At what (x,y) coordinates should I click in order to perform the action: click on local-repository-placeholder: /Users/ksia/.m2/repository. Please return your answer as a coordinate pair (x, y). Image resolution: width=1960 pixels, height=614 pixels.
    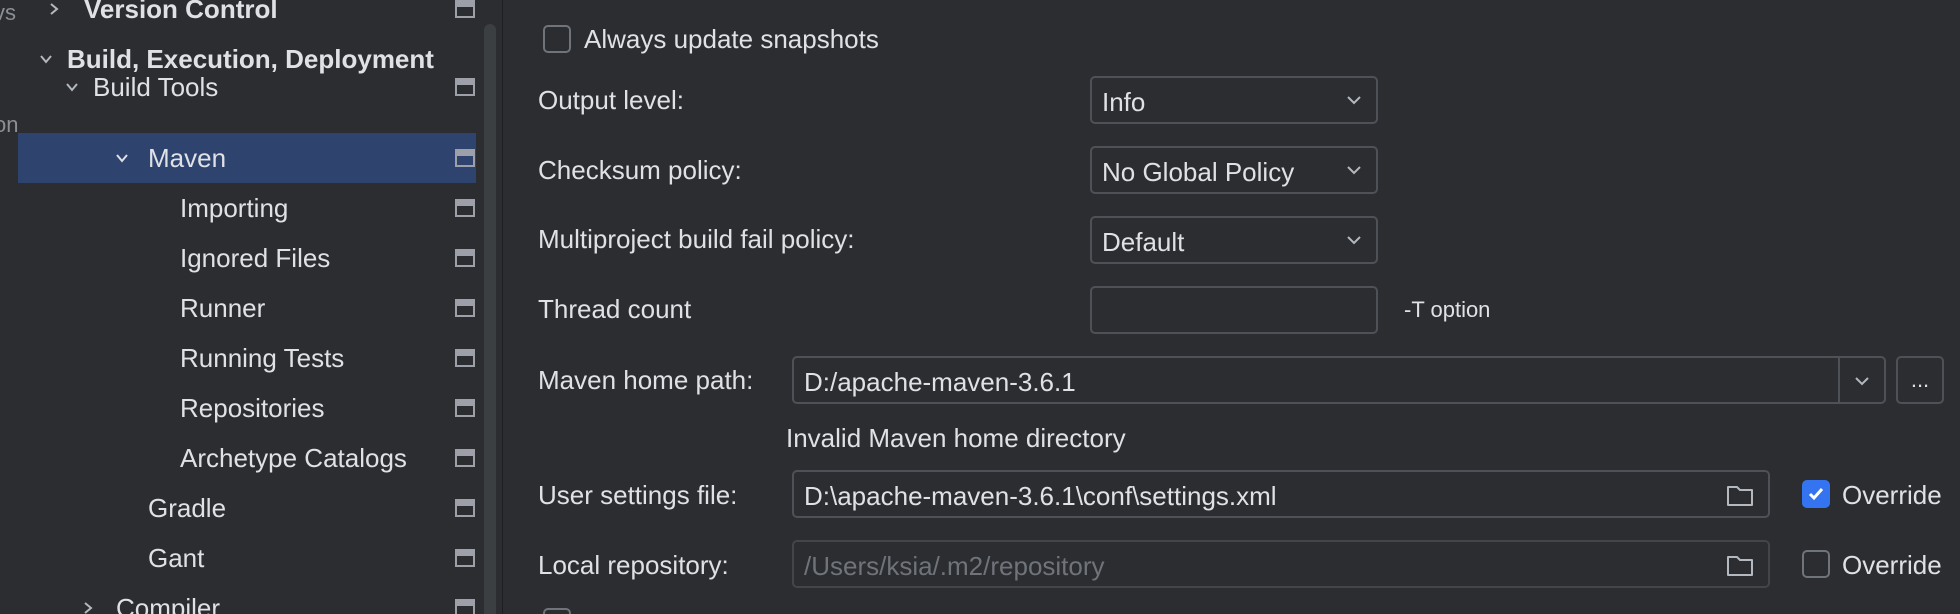
    Looking at the image, I should click on (954, 566).